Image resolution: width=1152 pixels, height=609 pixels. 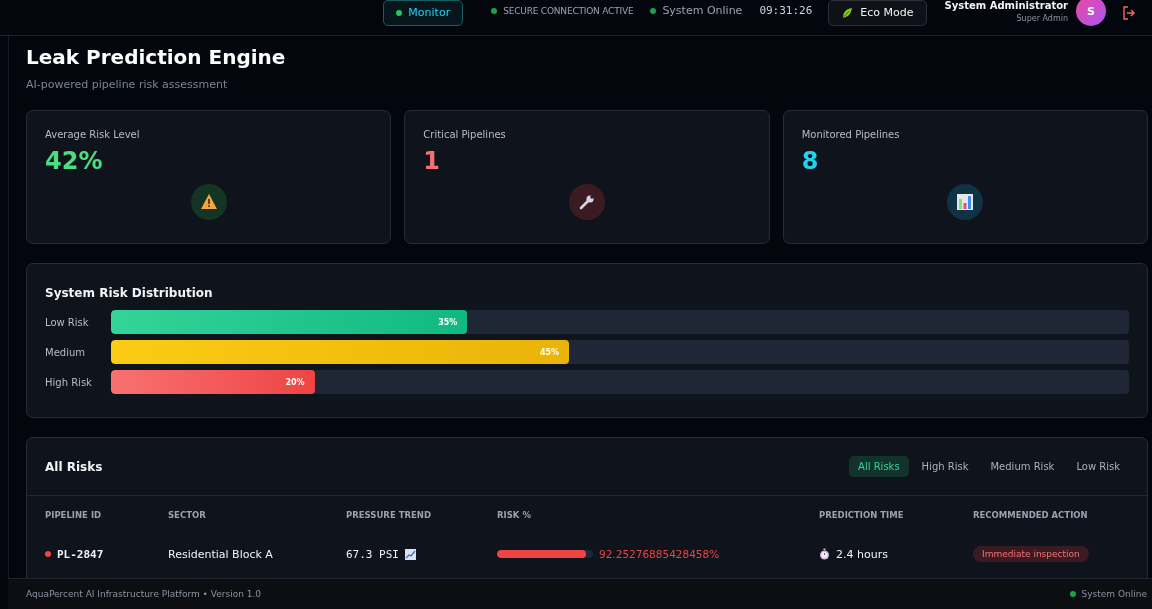 What do you see at coordinates (65, 352) in the screenshot?
I see `risk-label: Medium` at bounding box center [65, 352].